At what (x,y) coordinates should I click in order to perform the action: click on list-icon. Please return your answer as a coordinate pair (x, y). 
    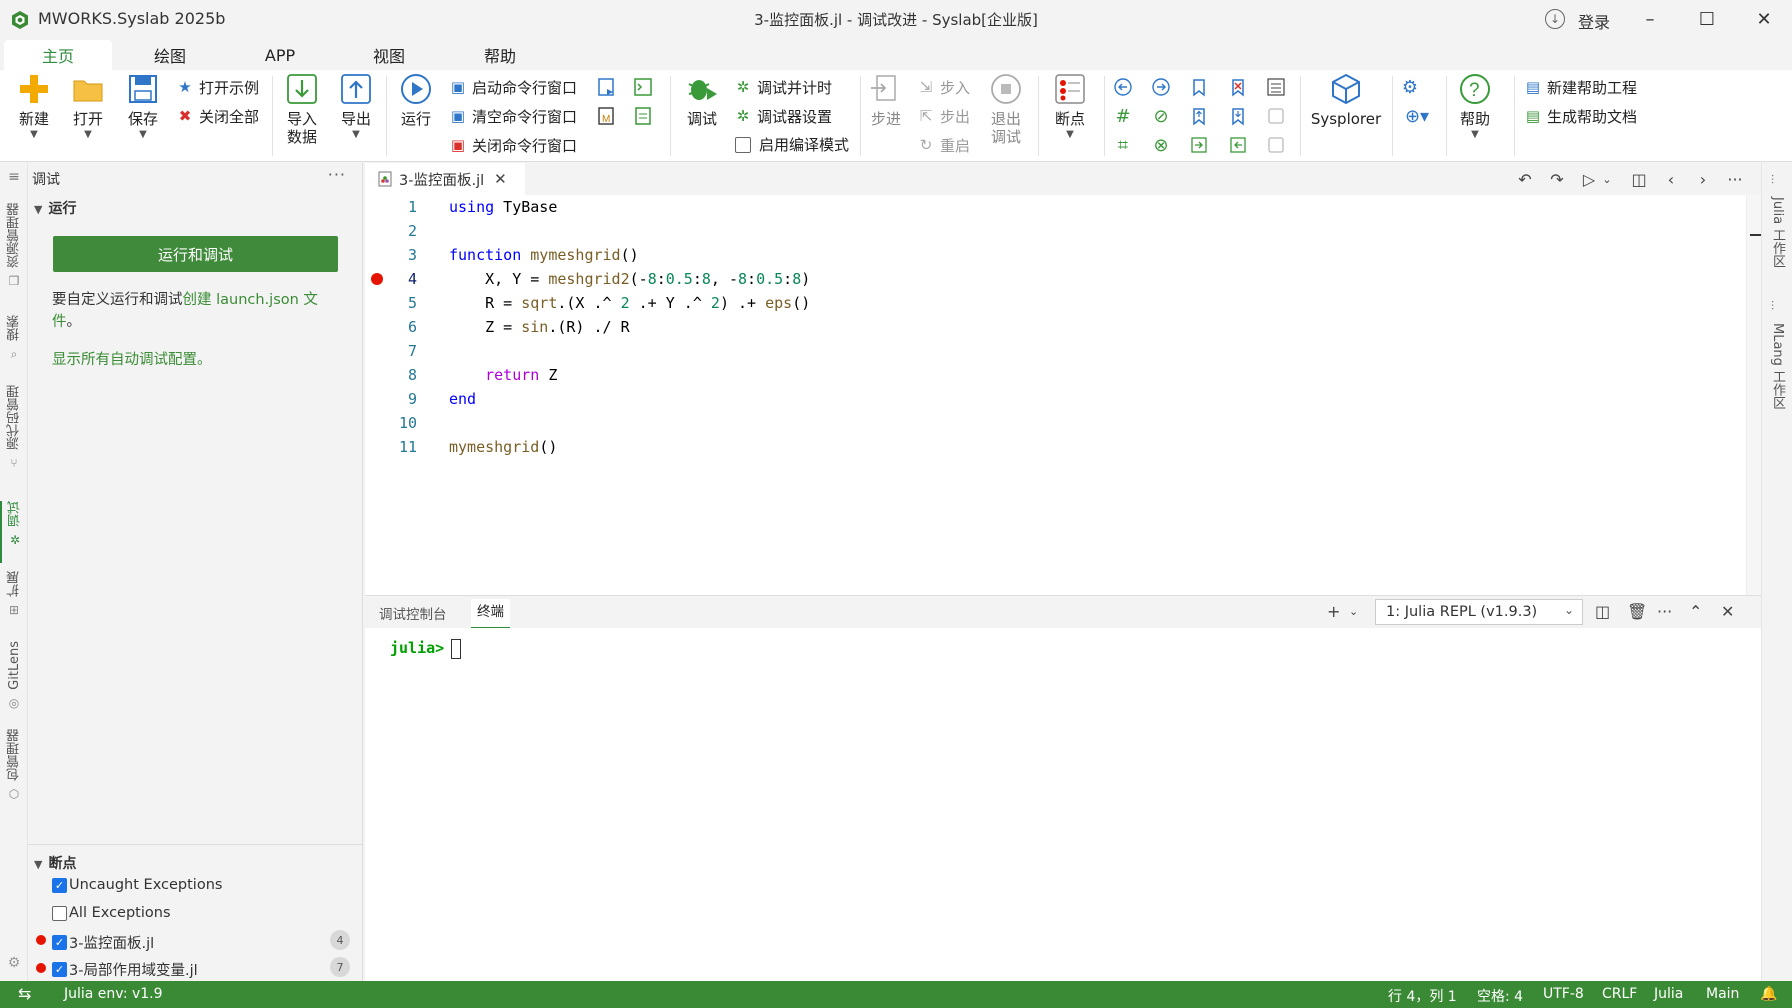
    Looking at the image, I should click on (1276, 87).